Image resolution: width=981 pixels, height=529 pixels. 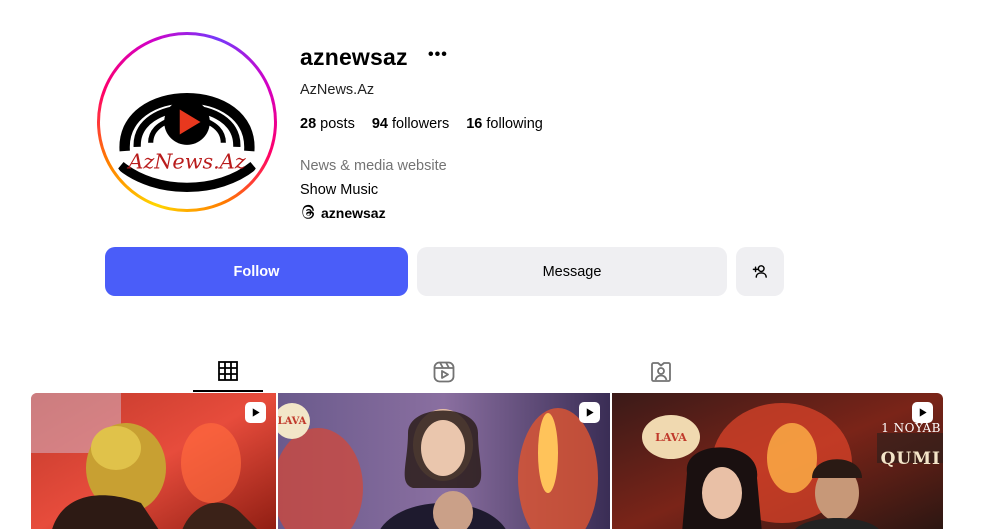 I want to click on tab-reels, so click(x=444, y=372).